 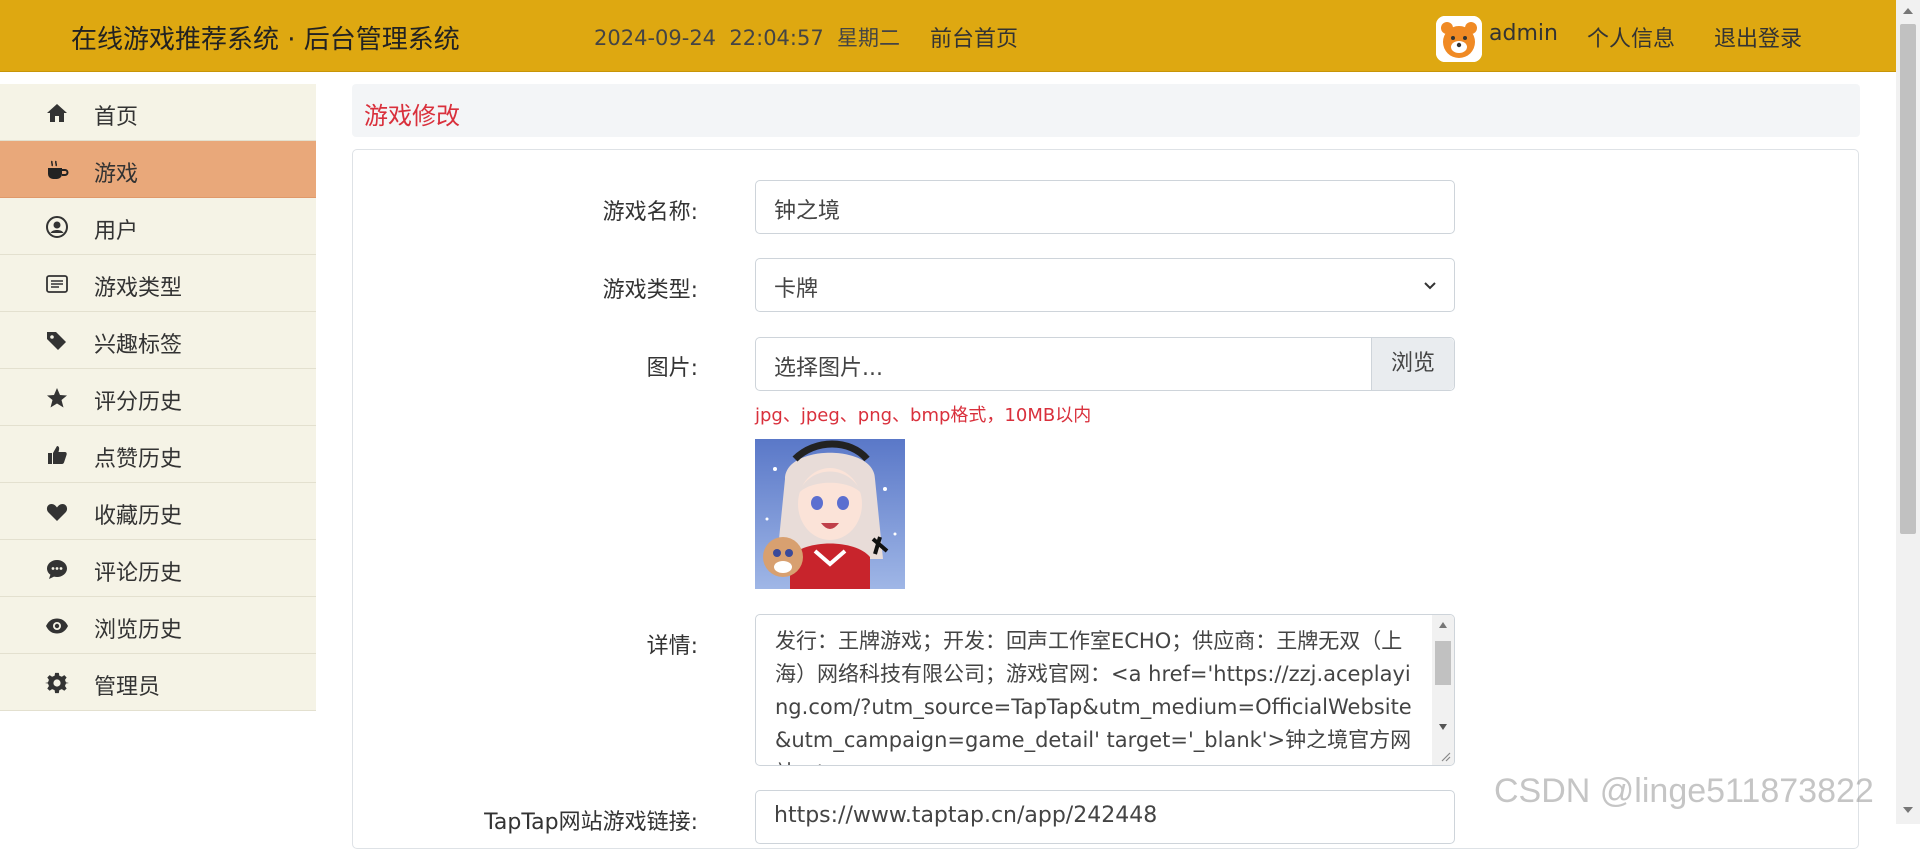 I want to click on scroll-down-icon, so click(x=1443, y=727).